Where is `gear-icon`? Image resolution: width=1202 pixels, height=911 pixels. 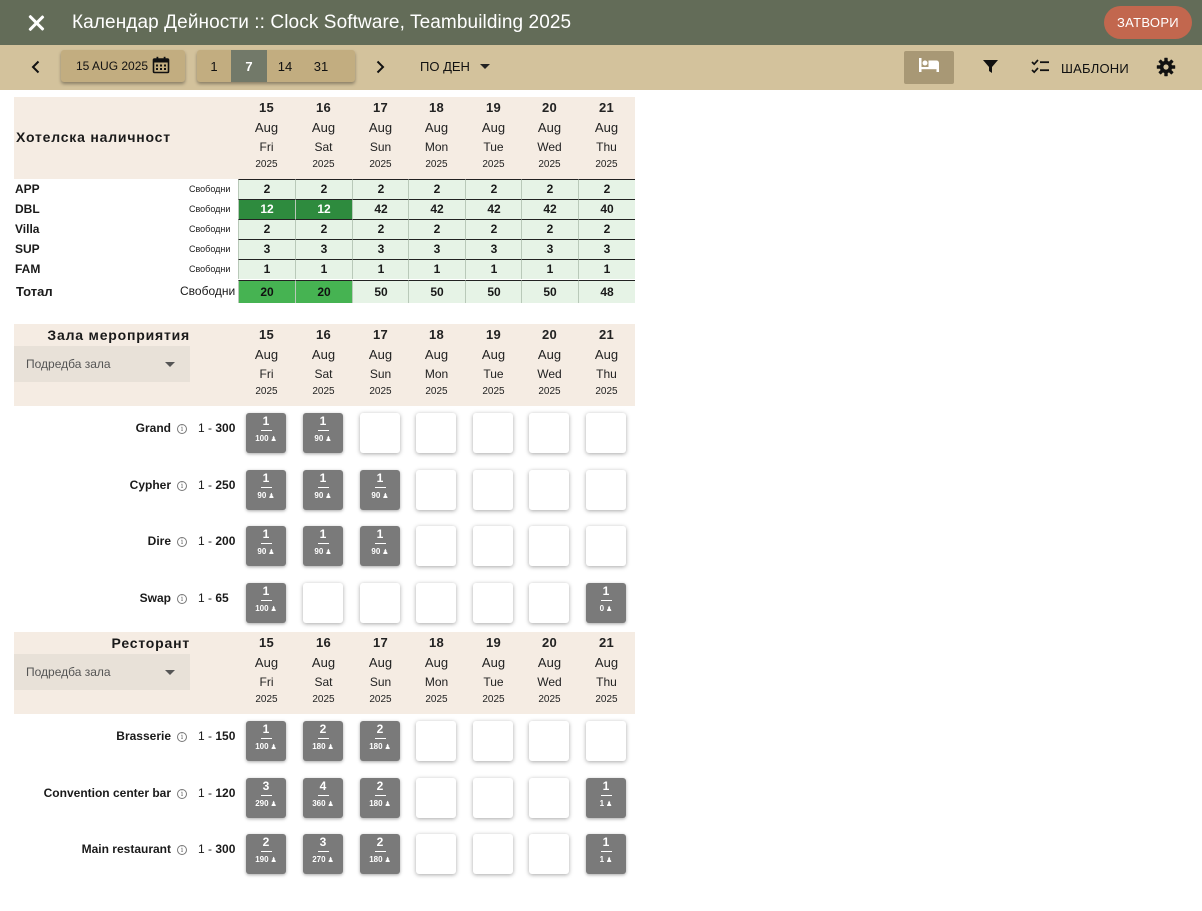 gear-icon is located at coordinates (1166, 69).